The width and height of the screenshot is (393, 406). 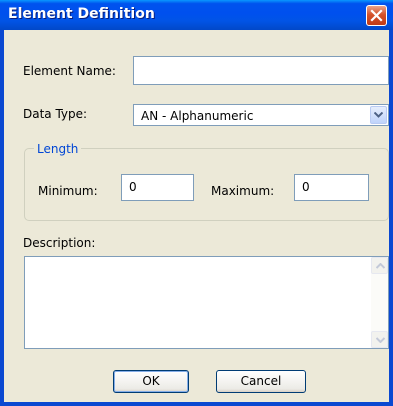 What do you see at coordinates (261, 115) in the screenshot?
I see `data-type-select: AN - Alphanumeric` at bounding box center [261, 115].